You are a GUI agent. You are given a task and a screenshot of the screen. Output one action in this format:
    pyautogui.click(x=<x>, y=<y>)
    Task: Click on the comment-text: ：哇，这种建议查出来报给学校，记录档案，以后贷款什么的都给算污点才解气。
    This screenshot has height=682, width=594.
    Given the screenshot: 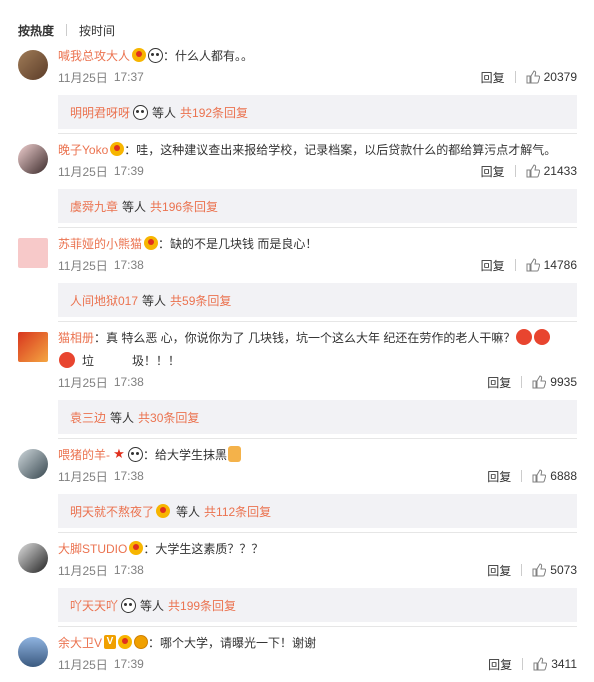 What is the action you would take?
    pyautogui.click(x=340, y=149)
    